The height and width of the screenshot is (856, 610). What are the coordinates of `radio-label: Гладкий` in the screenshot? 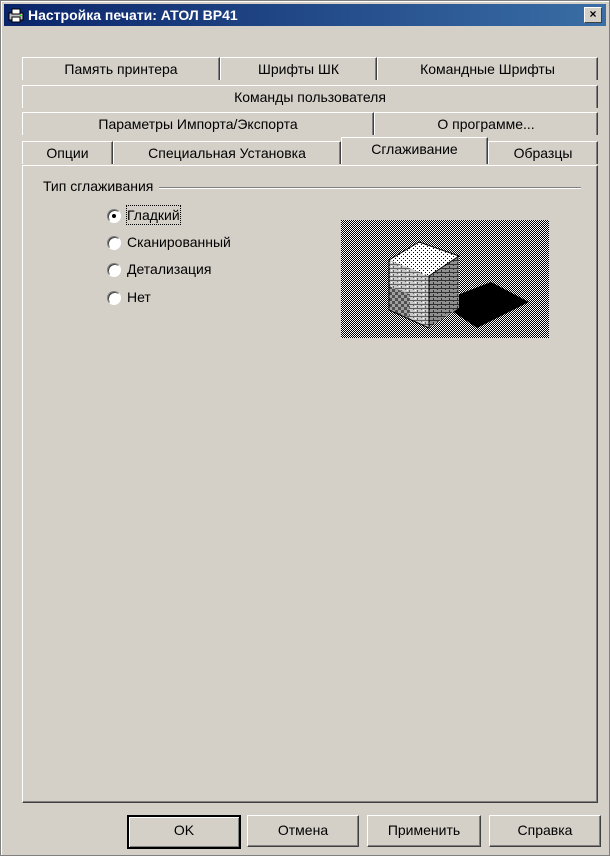 It's located at (153, 215).